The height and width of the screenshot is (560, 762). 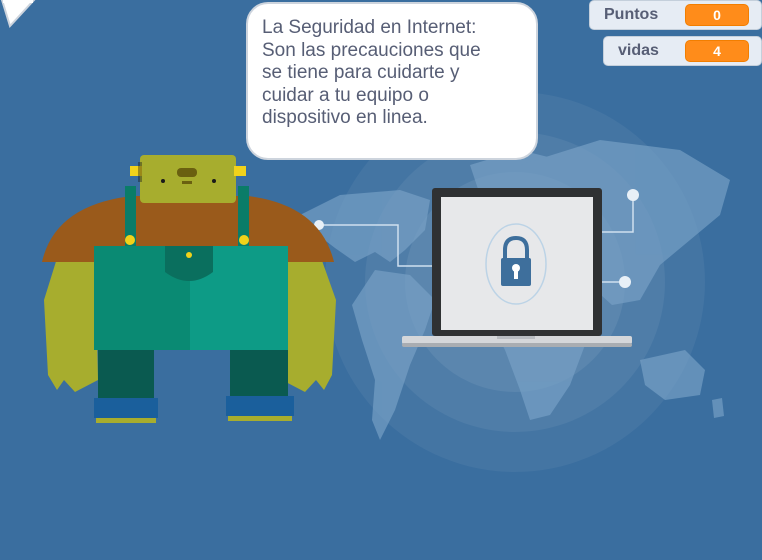 I want to click on lives-monitor: vidas 4, so click(x=682, y=51).